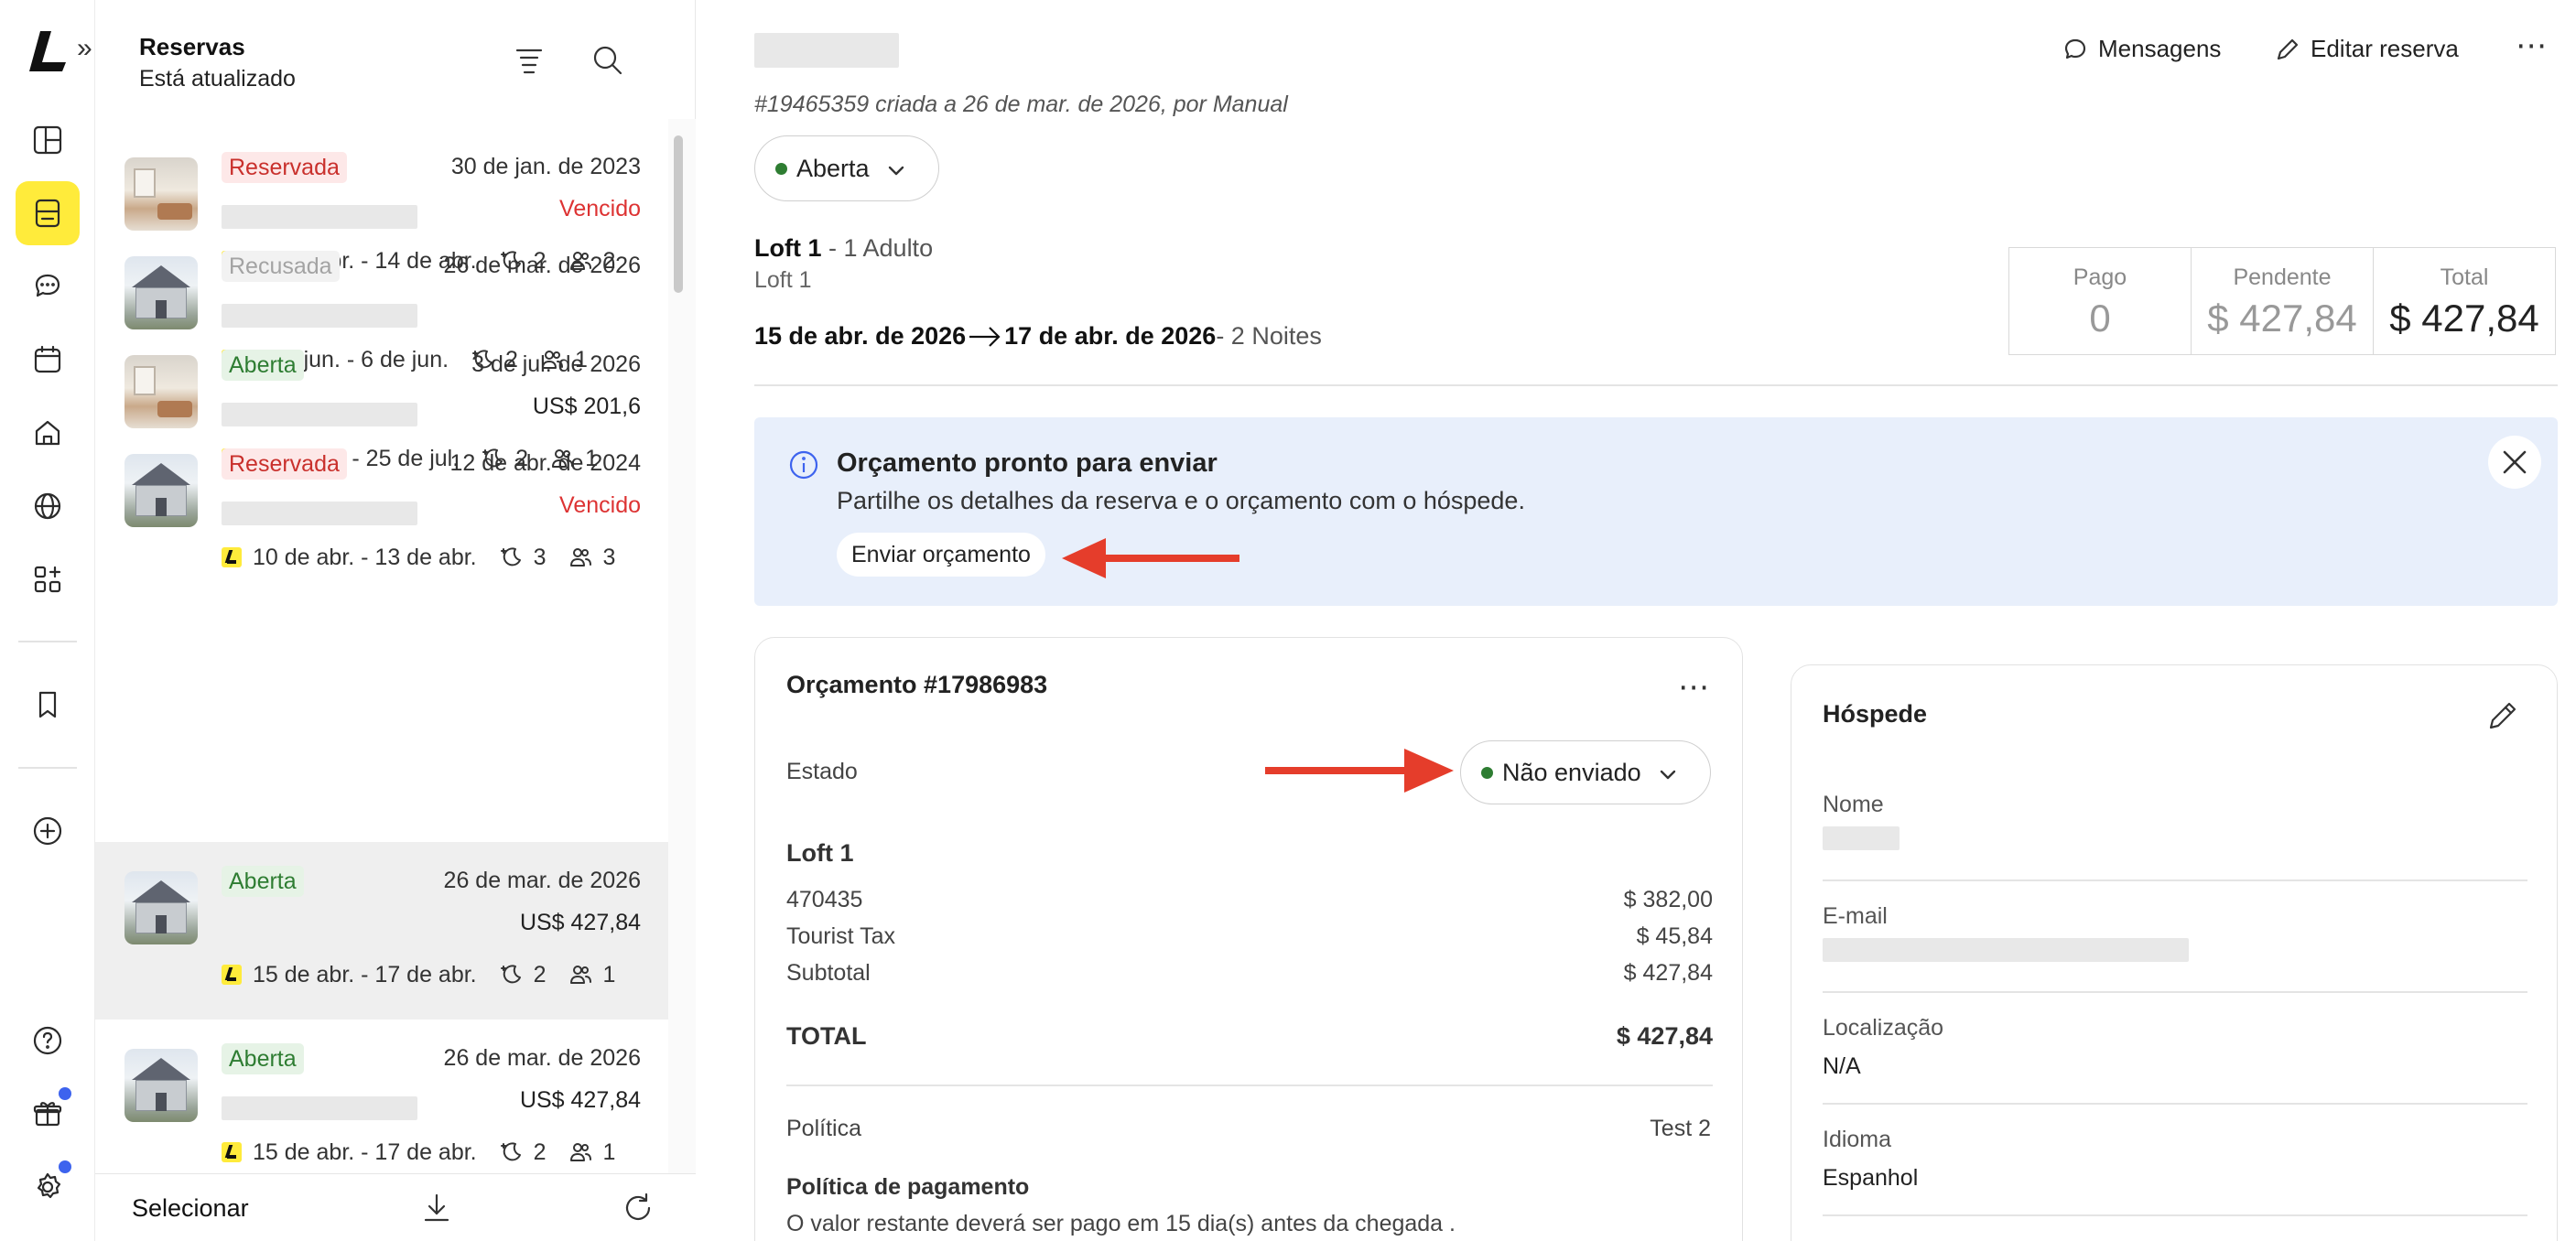 The image size is (2576, 1241). I want to click on reservation-amount: US$ 427,84, so click(580, 922).